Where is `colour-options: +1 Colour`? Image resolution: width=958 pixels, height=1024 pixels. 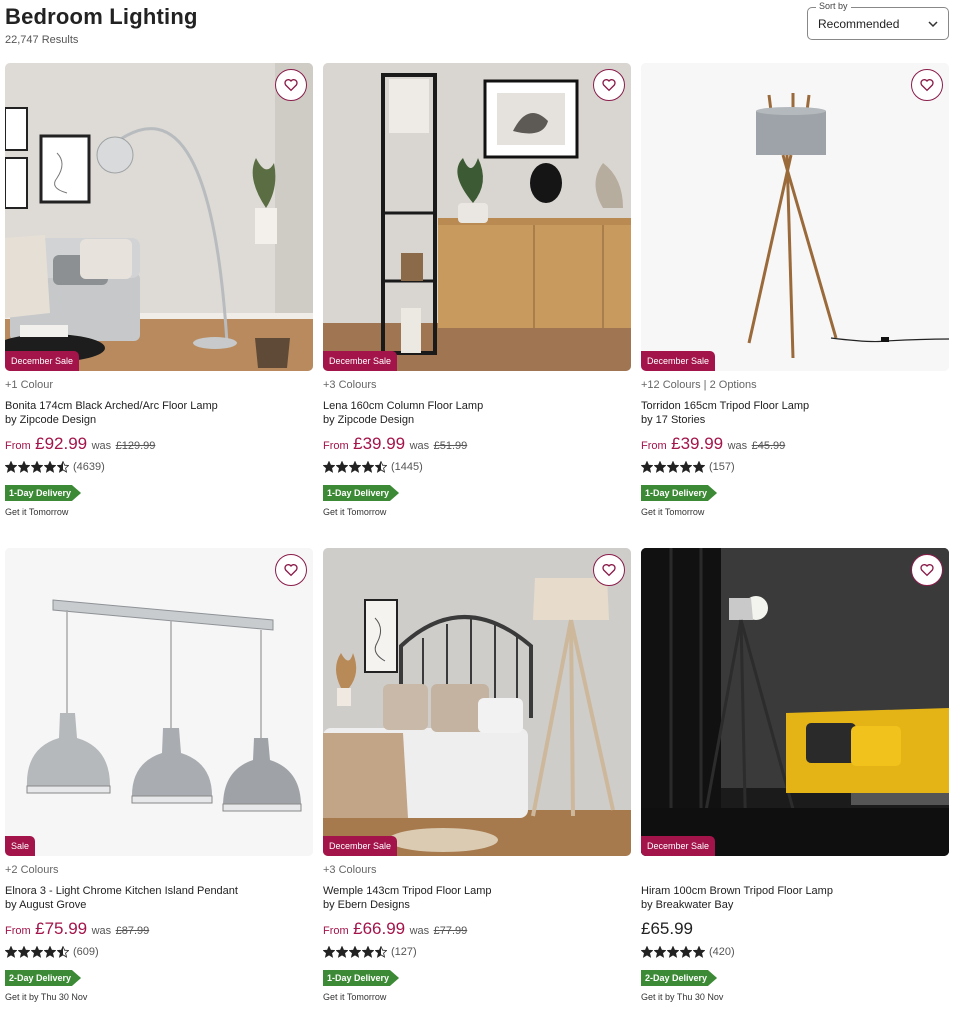
colour-options: +1 Colour is located at coordinates (159, 386).